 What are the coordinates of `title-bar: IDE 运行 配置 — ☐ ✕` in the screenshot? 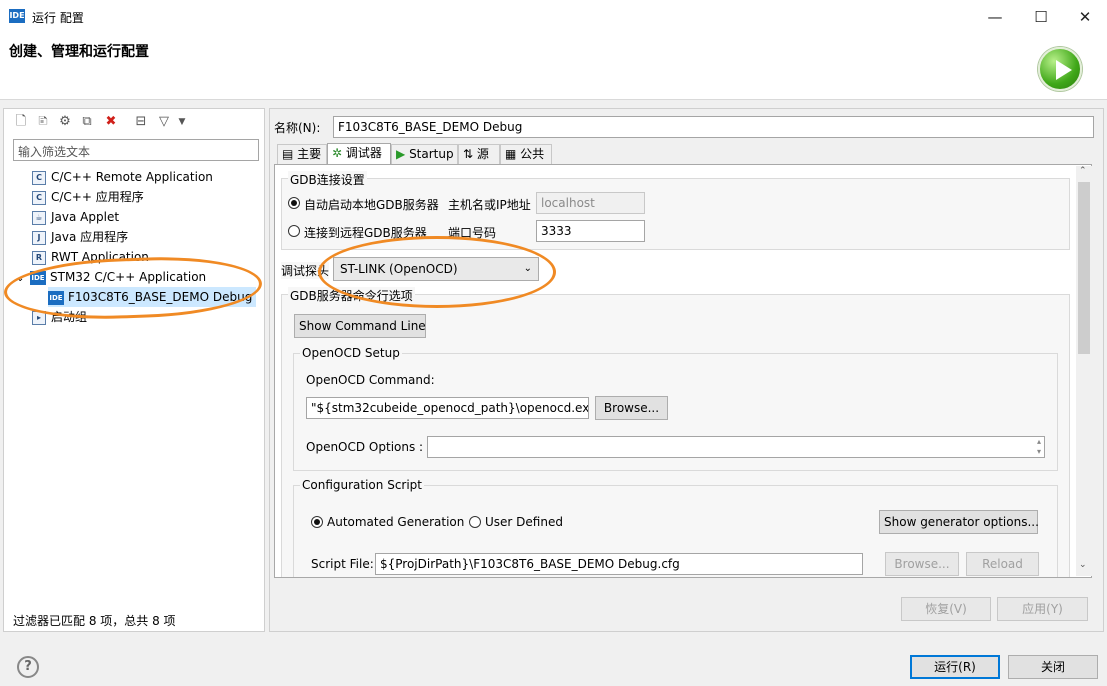 It's located at (553, 17).